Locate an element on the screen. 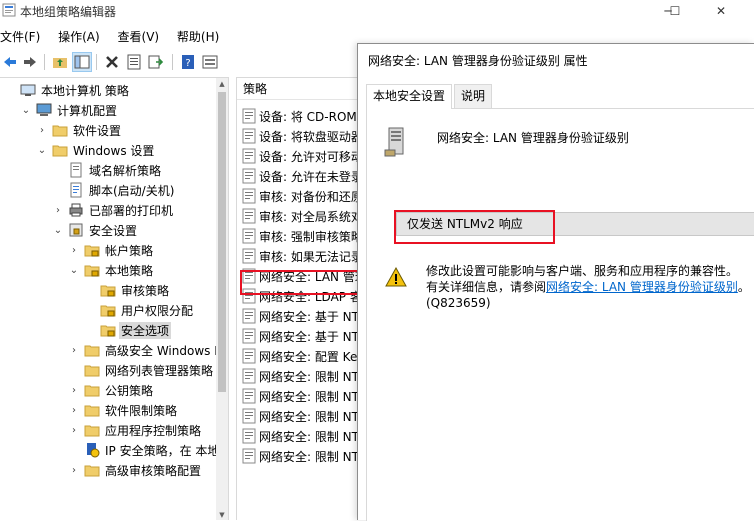 The height and width of the screenshot is (521, 754). maximize-button: ☐ is located at coordinates (675, 11).